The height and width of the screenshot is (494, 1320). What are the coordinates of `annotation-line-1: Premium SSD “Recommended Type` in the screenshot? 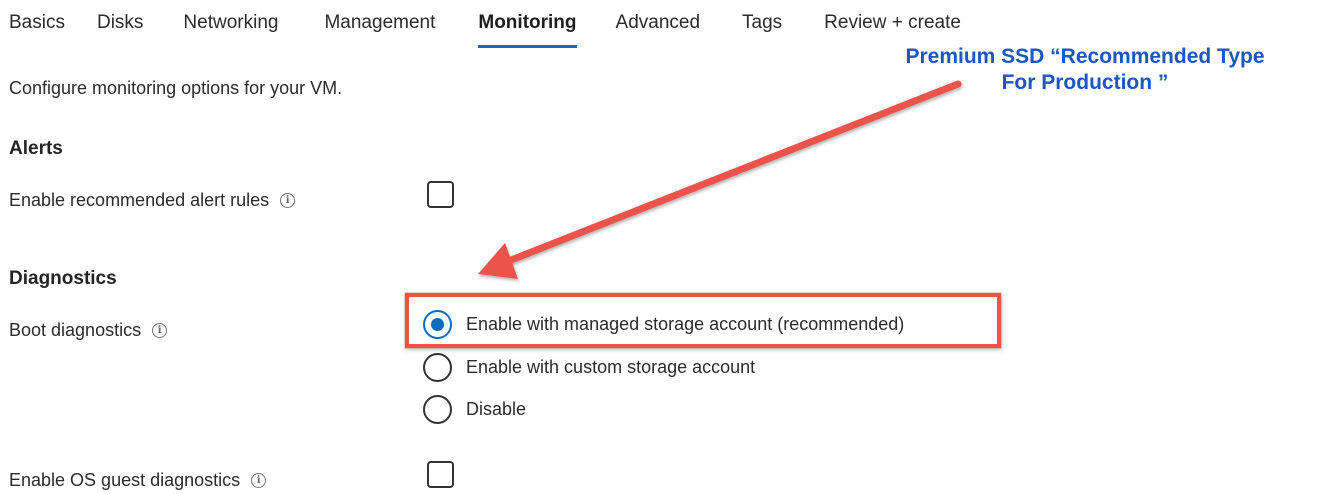 It's located at (1085, 56).